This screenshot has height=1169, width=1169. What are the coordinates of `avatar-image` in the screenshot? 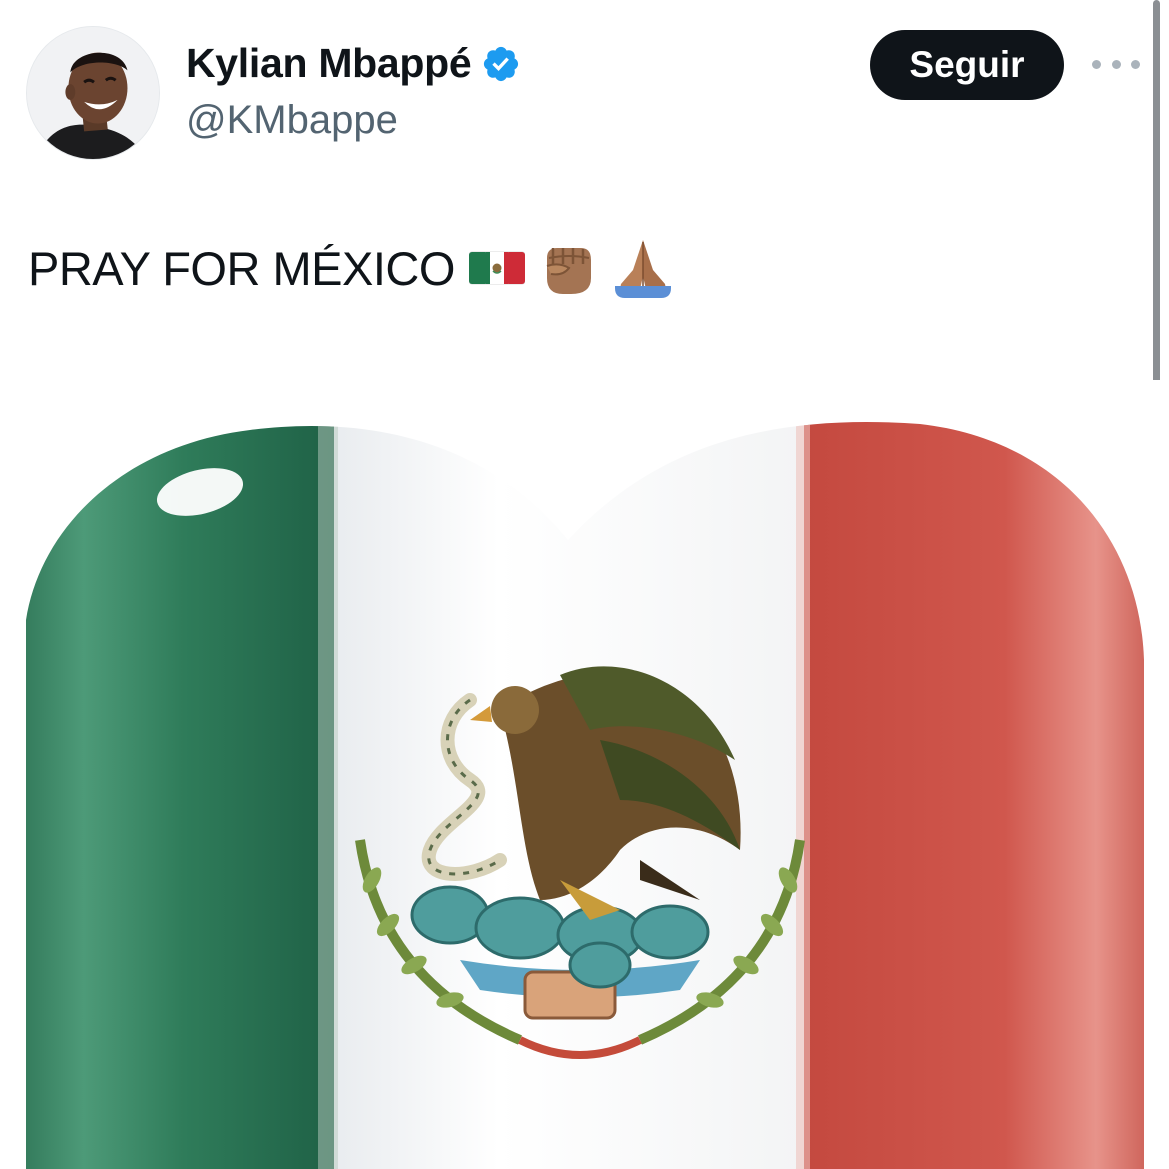 It's located at (93, 93).